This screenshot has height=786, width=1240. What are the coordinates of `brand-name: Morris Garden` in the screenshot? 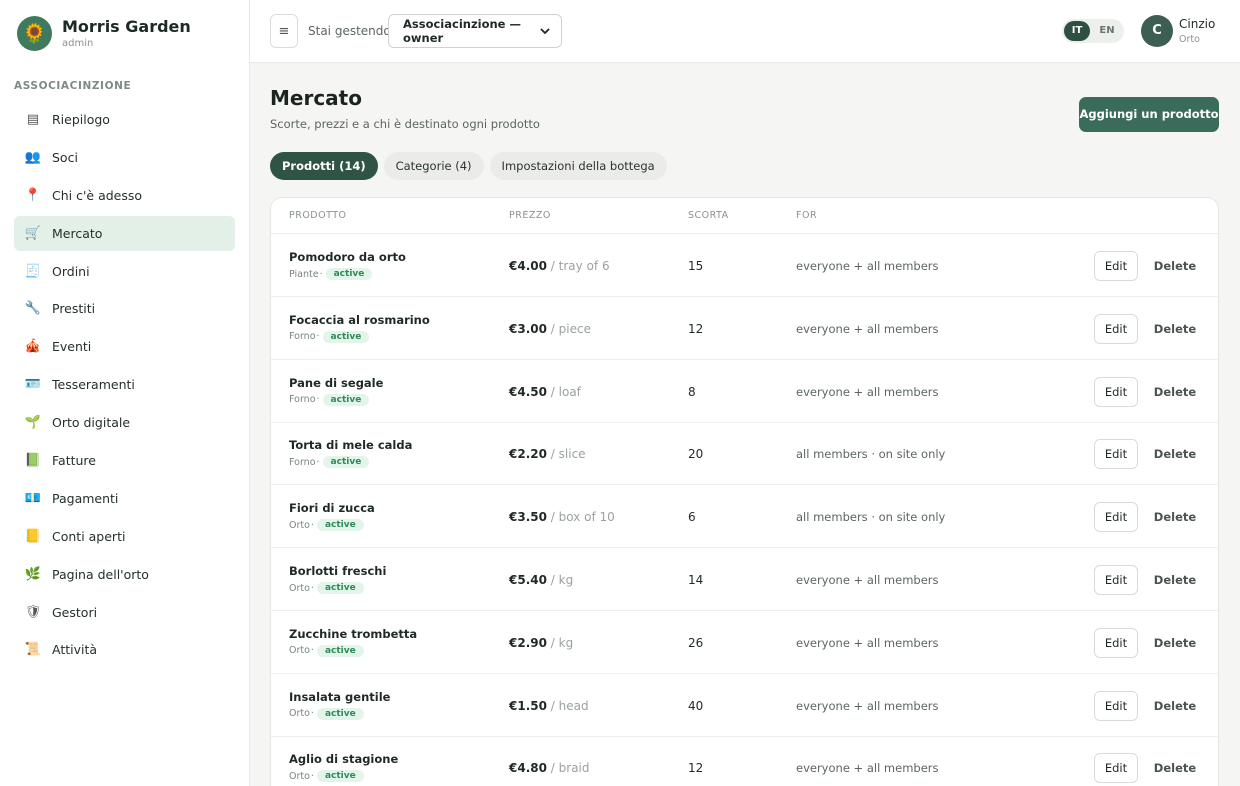 It's located at (126, 26).